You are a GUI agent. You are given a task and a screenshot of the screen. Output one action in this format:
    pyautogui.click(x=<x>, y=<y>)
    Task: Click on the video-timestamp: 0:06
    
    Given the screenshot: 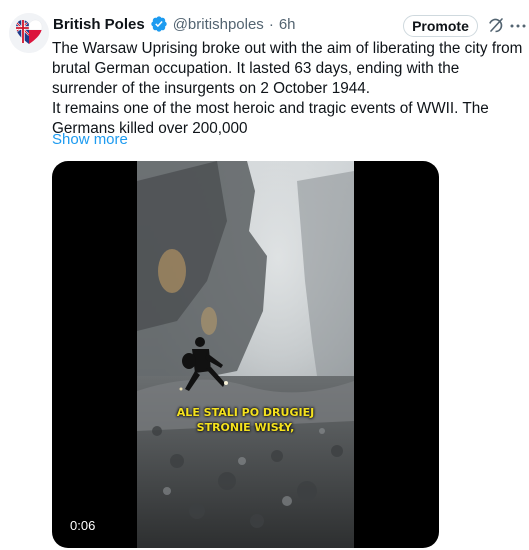 What is the action you would take?
    pyautogui.click(x=83, y=525)
    